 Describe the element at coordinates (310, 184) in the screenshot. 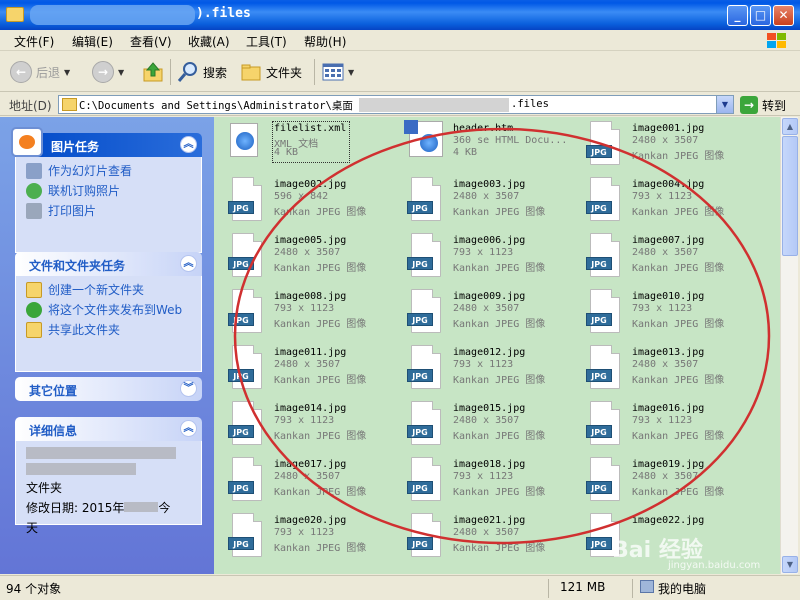

I see `file-name: image002.jpg` at that location.